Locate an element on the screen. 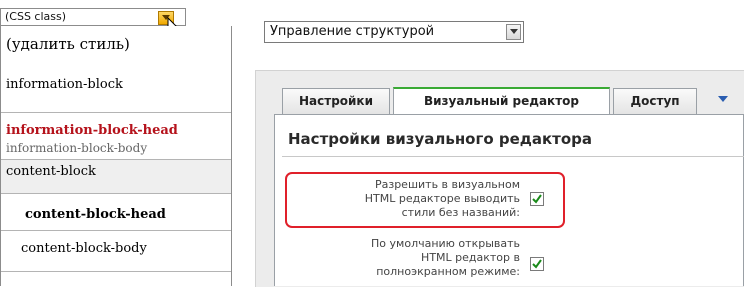 This screenshot has width=744, height=287. module-select-button is located at coordinates (513, 32).